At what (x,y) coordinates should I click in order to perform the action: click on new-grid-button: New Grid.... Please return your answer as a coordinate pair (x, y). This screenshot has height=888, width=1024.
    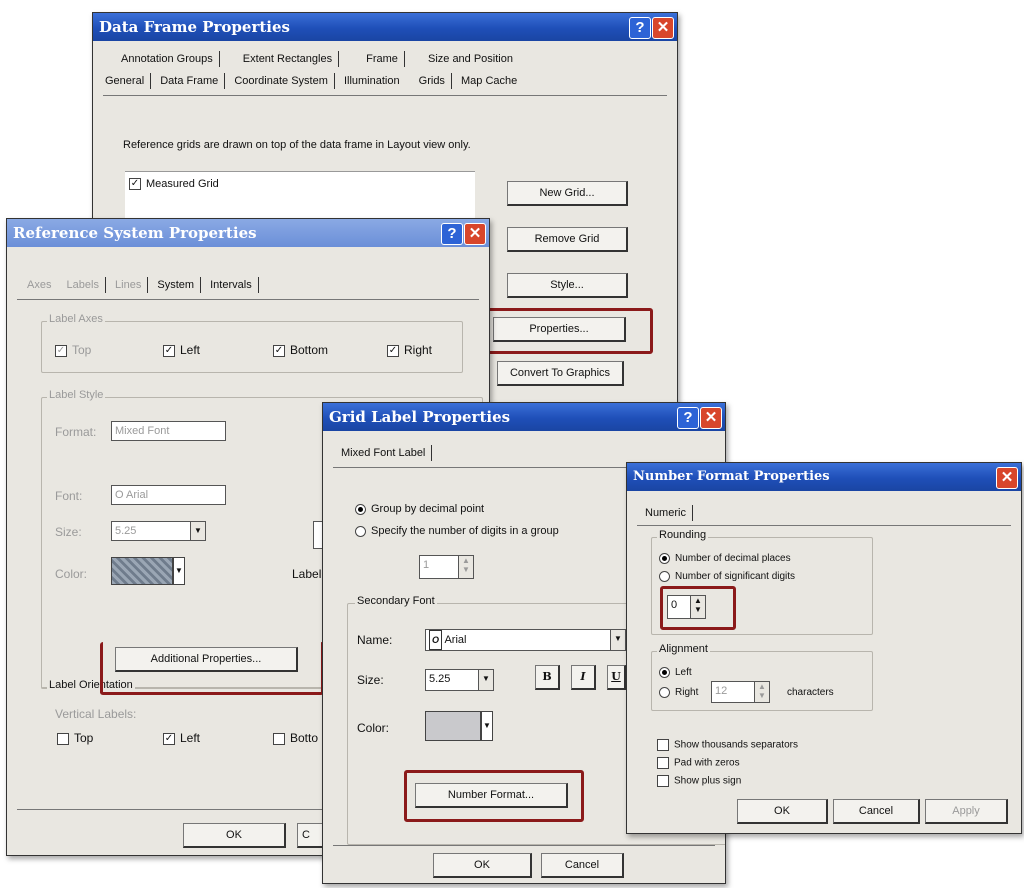
    Looking at the image, I should click on (567, 193).